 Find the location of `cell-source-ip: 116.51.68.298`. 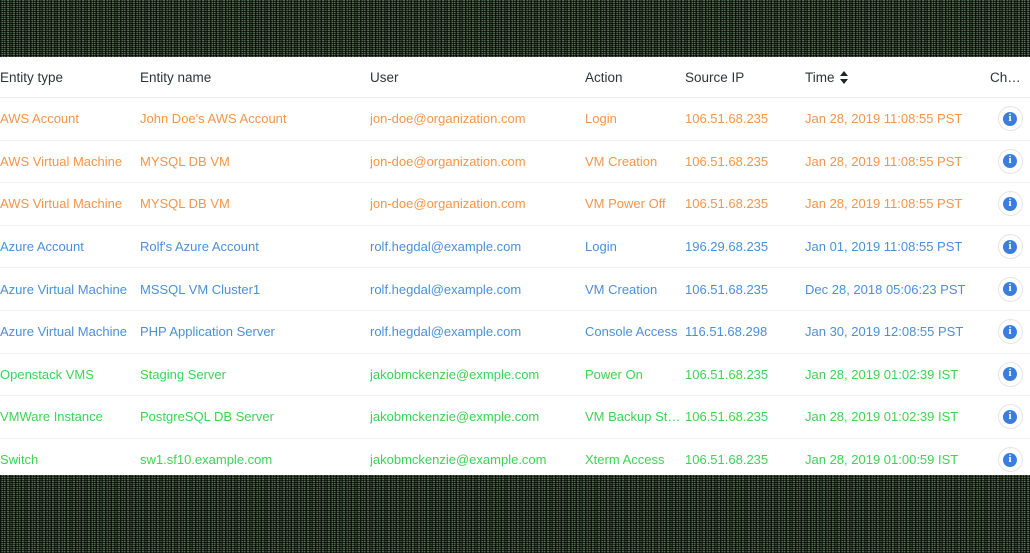

cell-source-ip: 116.51.68.298 is located at coordinates (745, 332).